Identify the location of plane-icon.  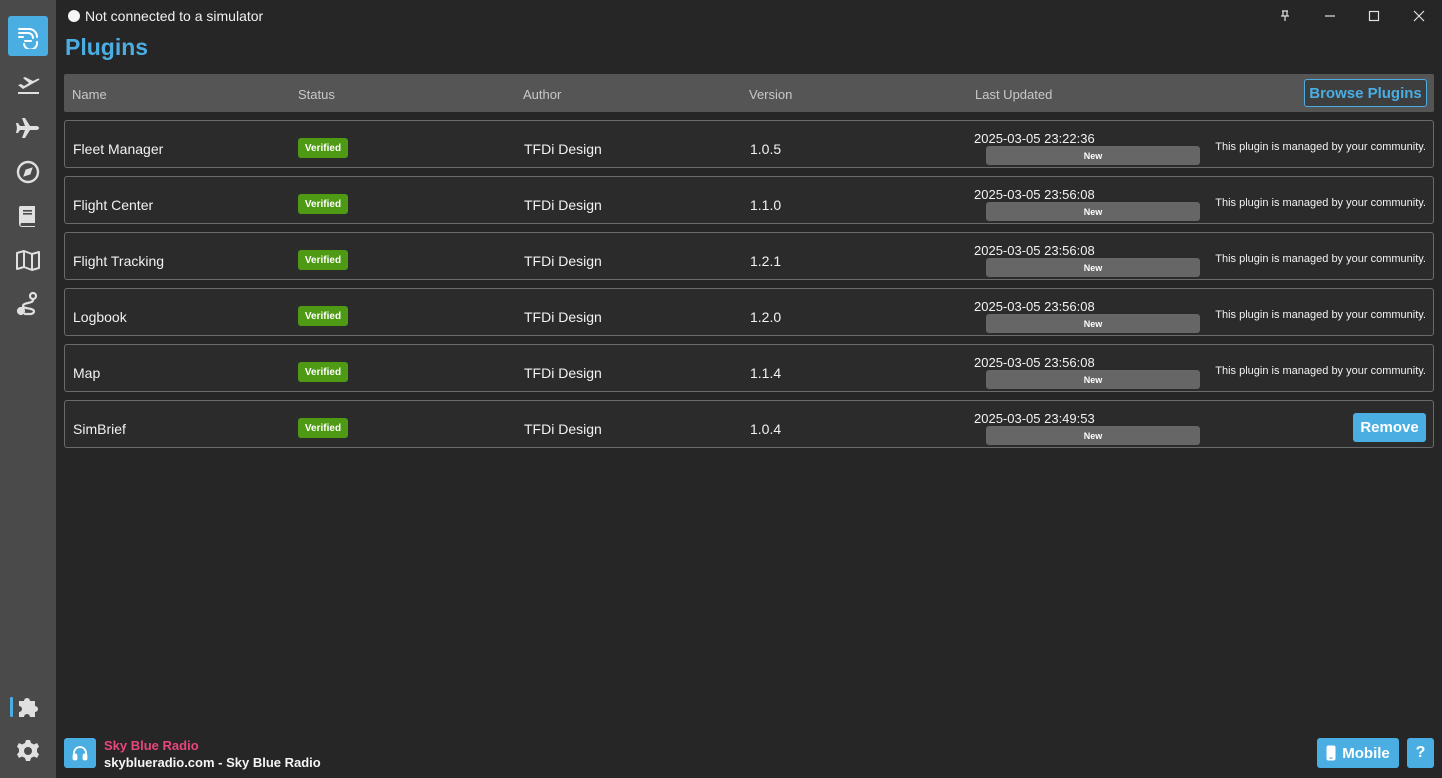
(27, 128).